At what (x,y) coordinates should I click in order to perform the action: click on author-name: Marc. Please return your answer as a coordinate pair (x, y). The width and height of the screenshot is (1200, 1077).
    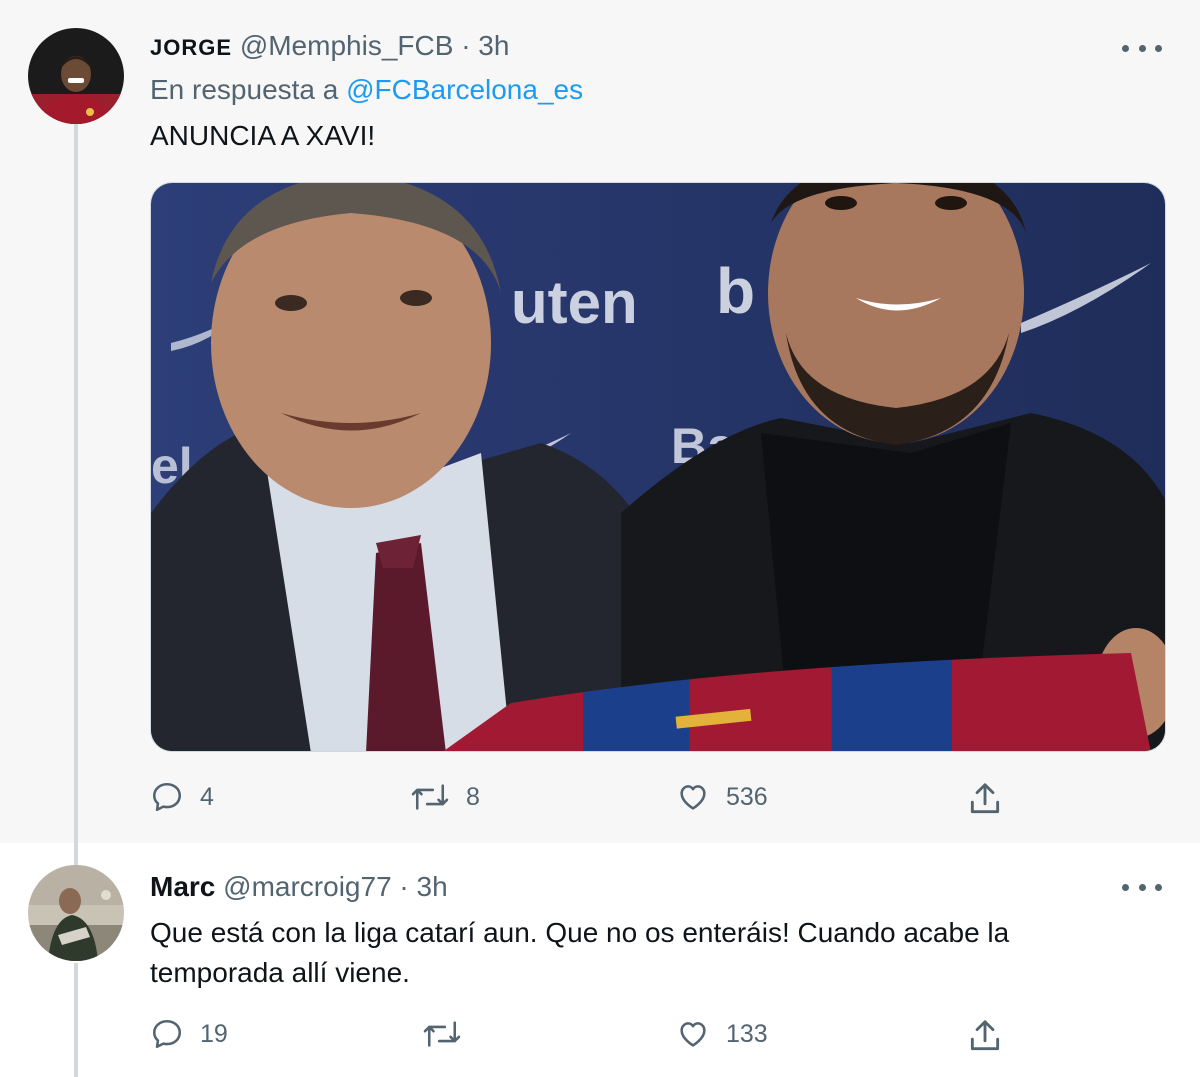
    Looking at the image, I should click on (182, 886).